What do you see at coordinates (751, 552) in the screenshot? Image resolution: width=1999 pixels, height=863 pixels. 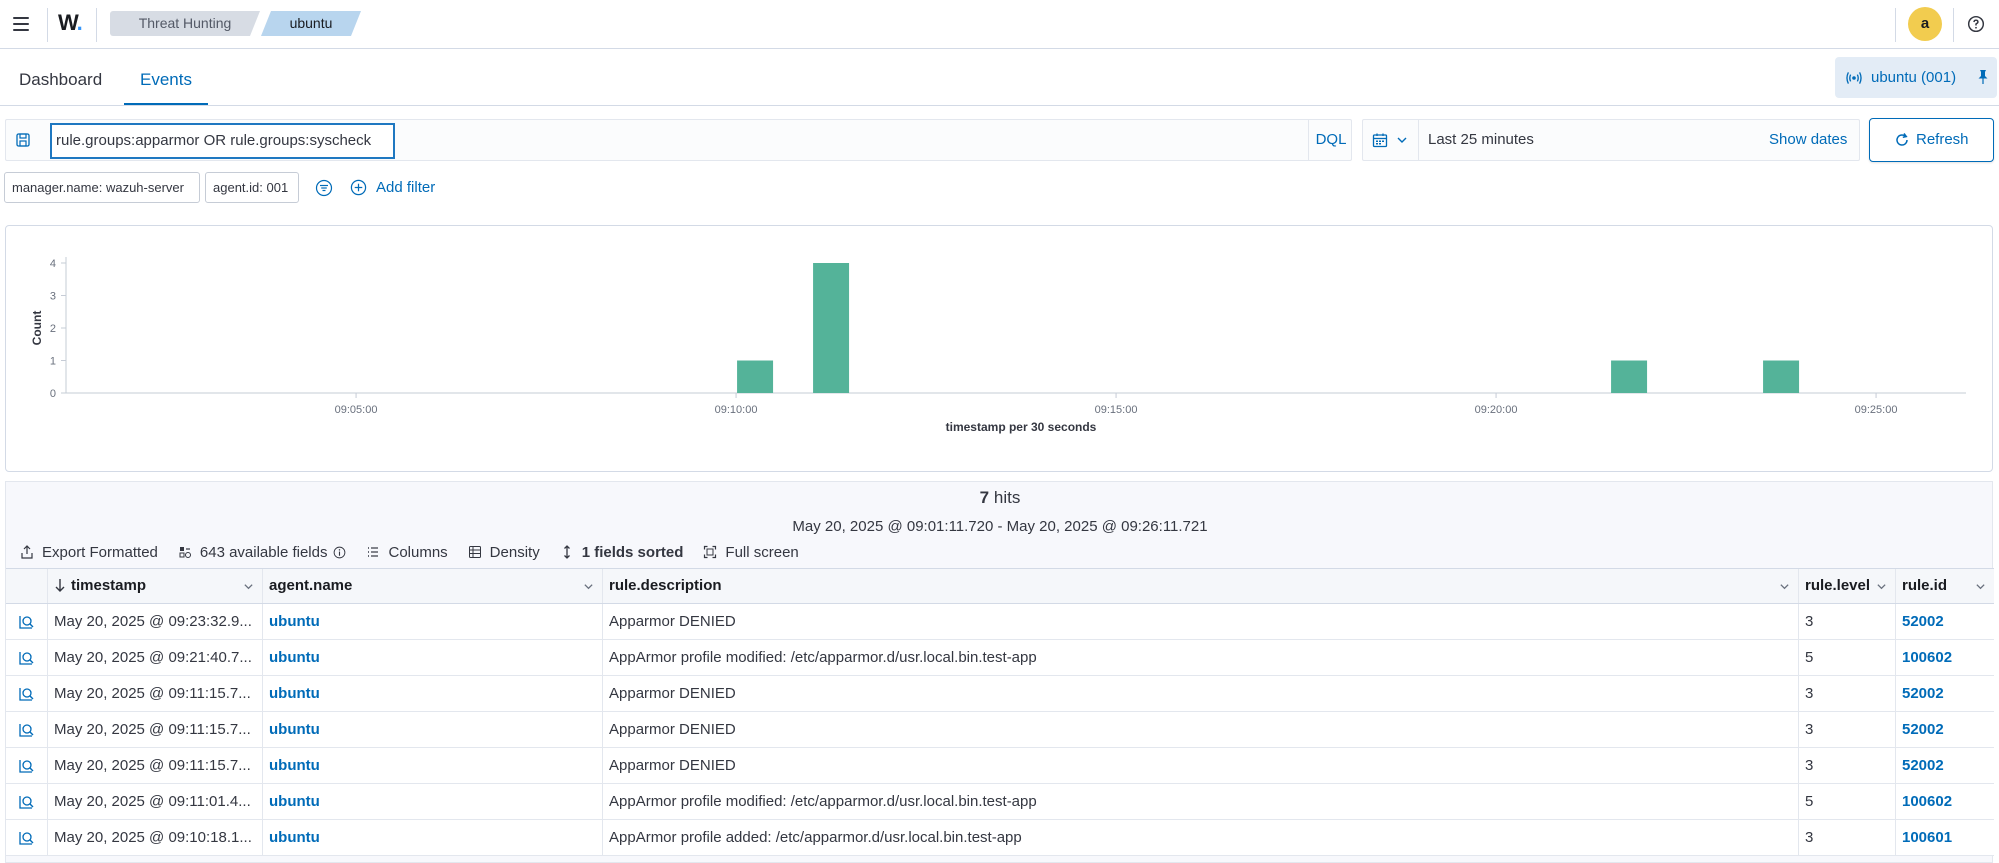 I see `full-screen-button: Full screen` at bounding box center [751, 552].